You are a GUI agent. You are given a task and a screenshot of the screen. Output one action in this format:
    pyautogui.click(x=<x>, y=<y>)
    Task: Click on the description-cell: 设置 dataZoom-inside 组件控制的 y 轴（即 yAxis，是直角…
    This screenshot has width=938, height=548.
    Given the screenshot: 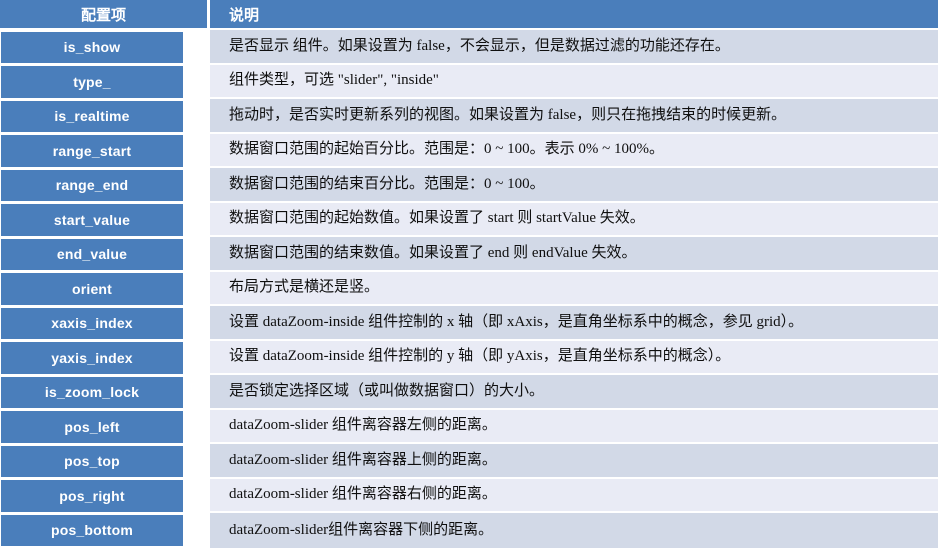 What is the action you would take?
    pyautogui.click(x=574, y=357)
    